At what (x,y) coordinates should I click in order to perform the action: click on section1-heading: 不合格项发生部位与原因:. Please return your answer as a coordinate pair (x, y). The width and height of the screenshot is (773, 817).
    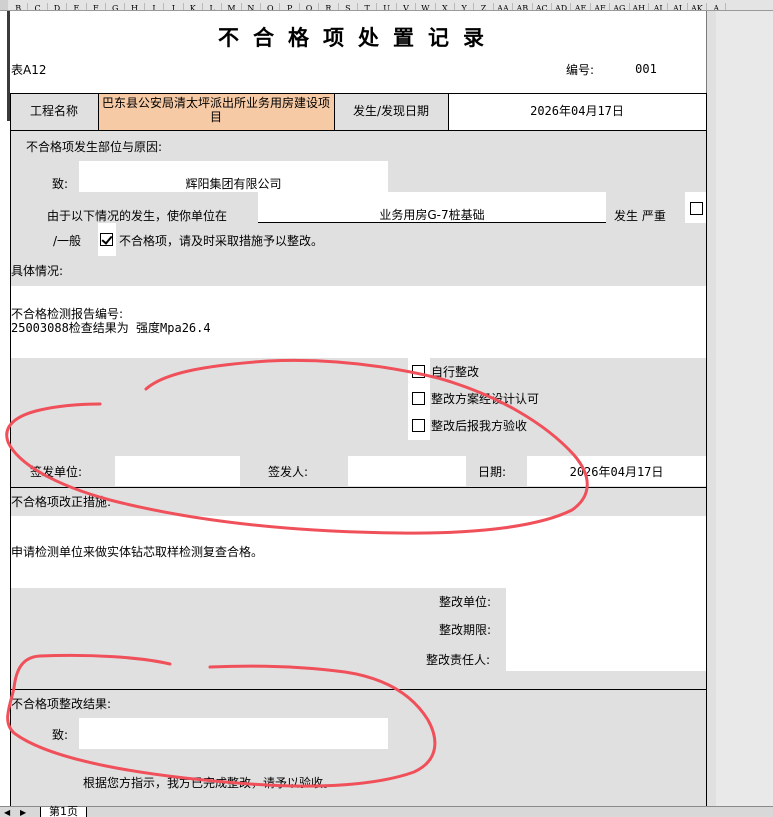
    Looking at the image, I should click on (94, 147).